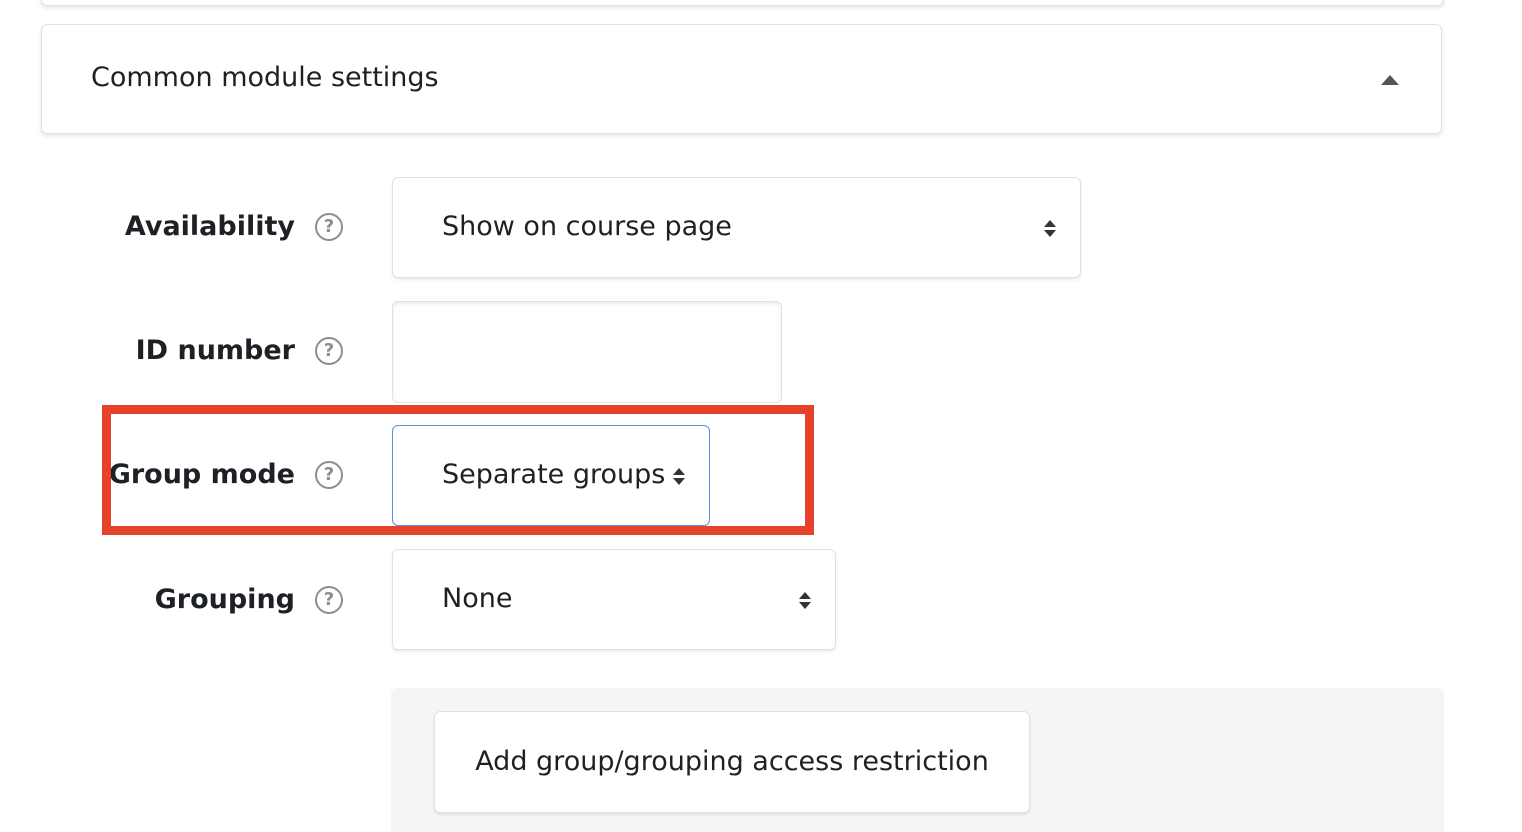  What do you see at coordinates (265, 77) in the screenshot?
I see `section-title: Common module settings` at bounding box center [265, 77].